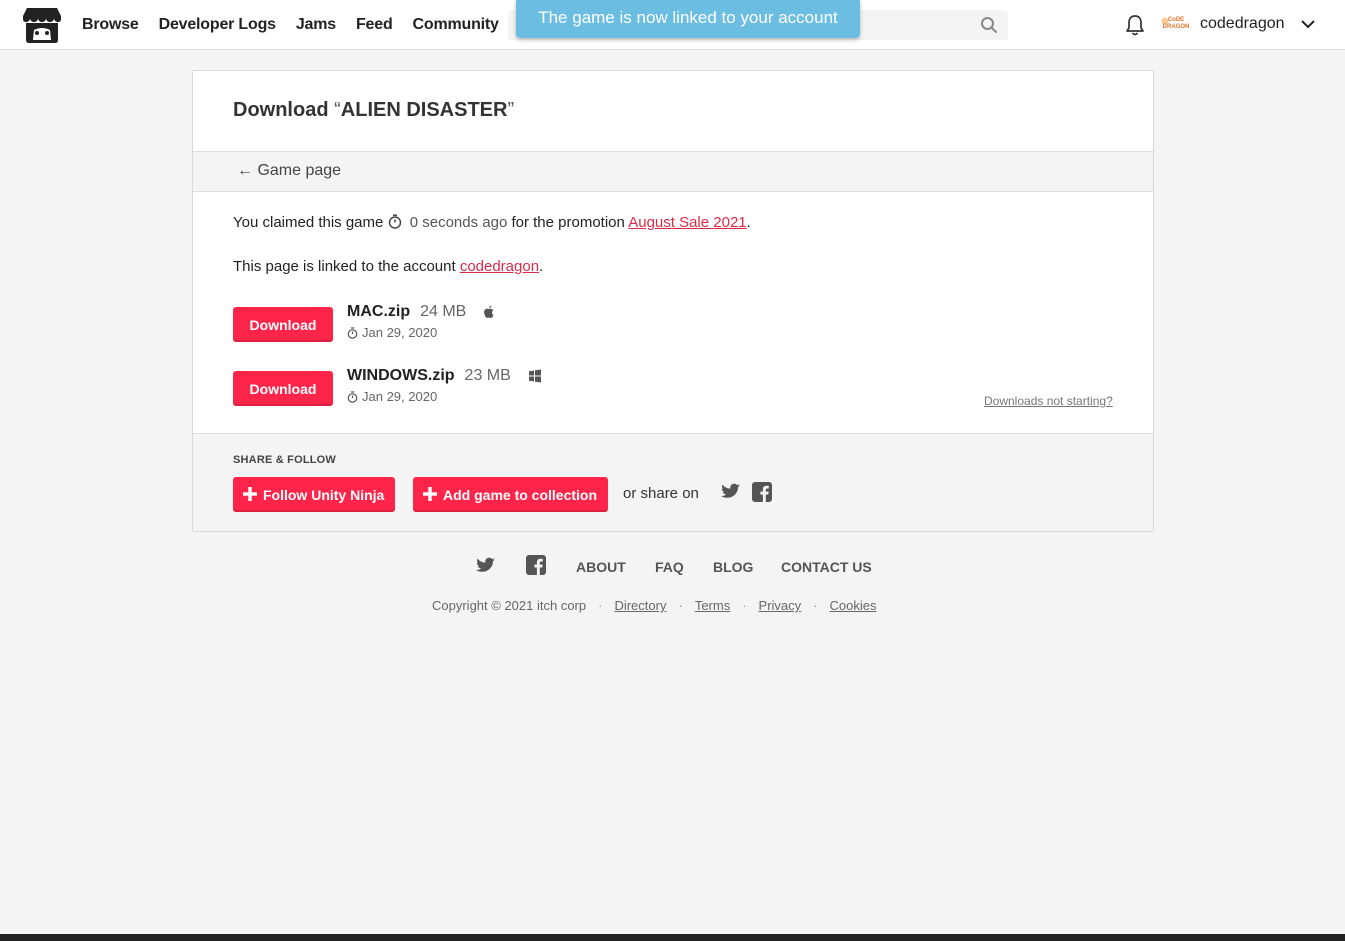 The image size is (1345, 941). What do you see at coordinates (110, 25) in the screenshot?
I see `nav-browse: Browse` at bounding box center [110, 25].